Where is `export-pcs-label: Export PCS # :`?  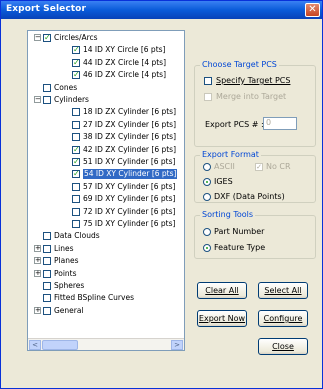 export-pcs-label: Export PCS # : is located at coordinates (234, 124).